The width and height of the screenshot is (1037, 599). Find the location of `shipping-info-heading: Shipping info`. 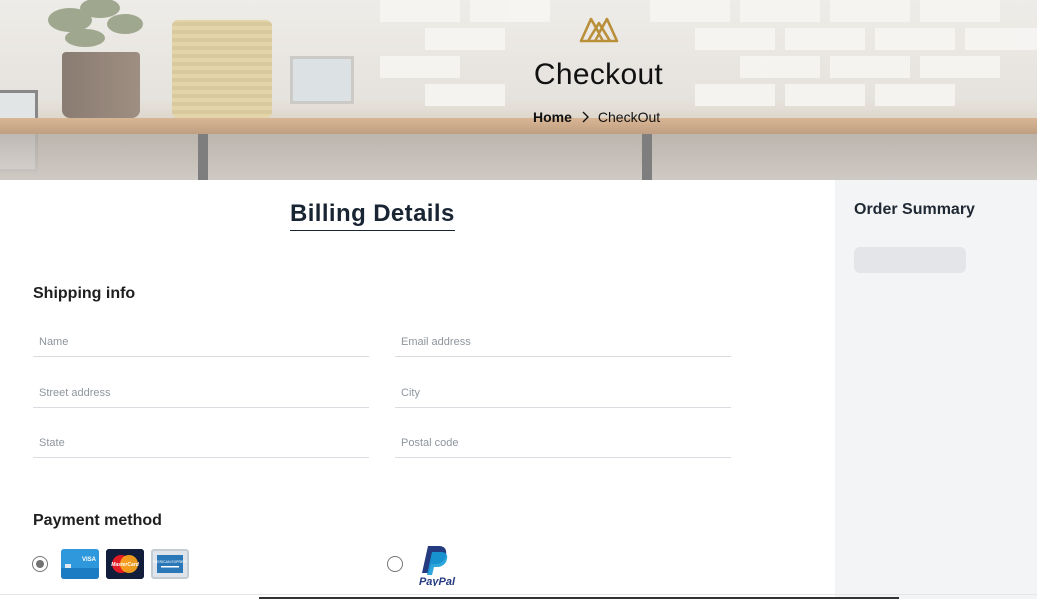

shipping-info-heading: Shipping info is located at coordinates (84, 293).